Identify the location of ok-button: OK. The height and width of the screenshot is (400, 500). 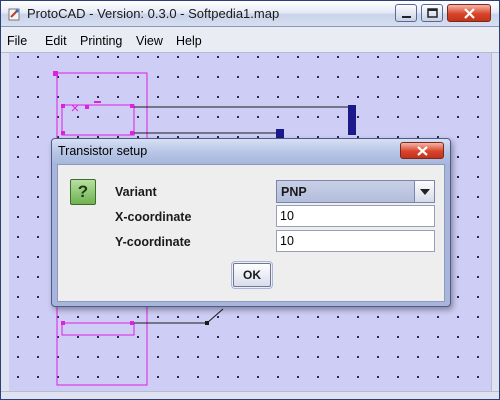
(252, 275).